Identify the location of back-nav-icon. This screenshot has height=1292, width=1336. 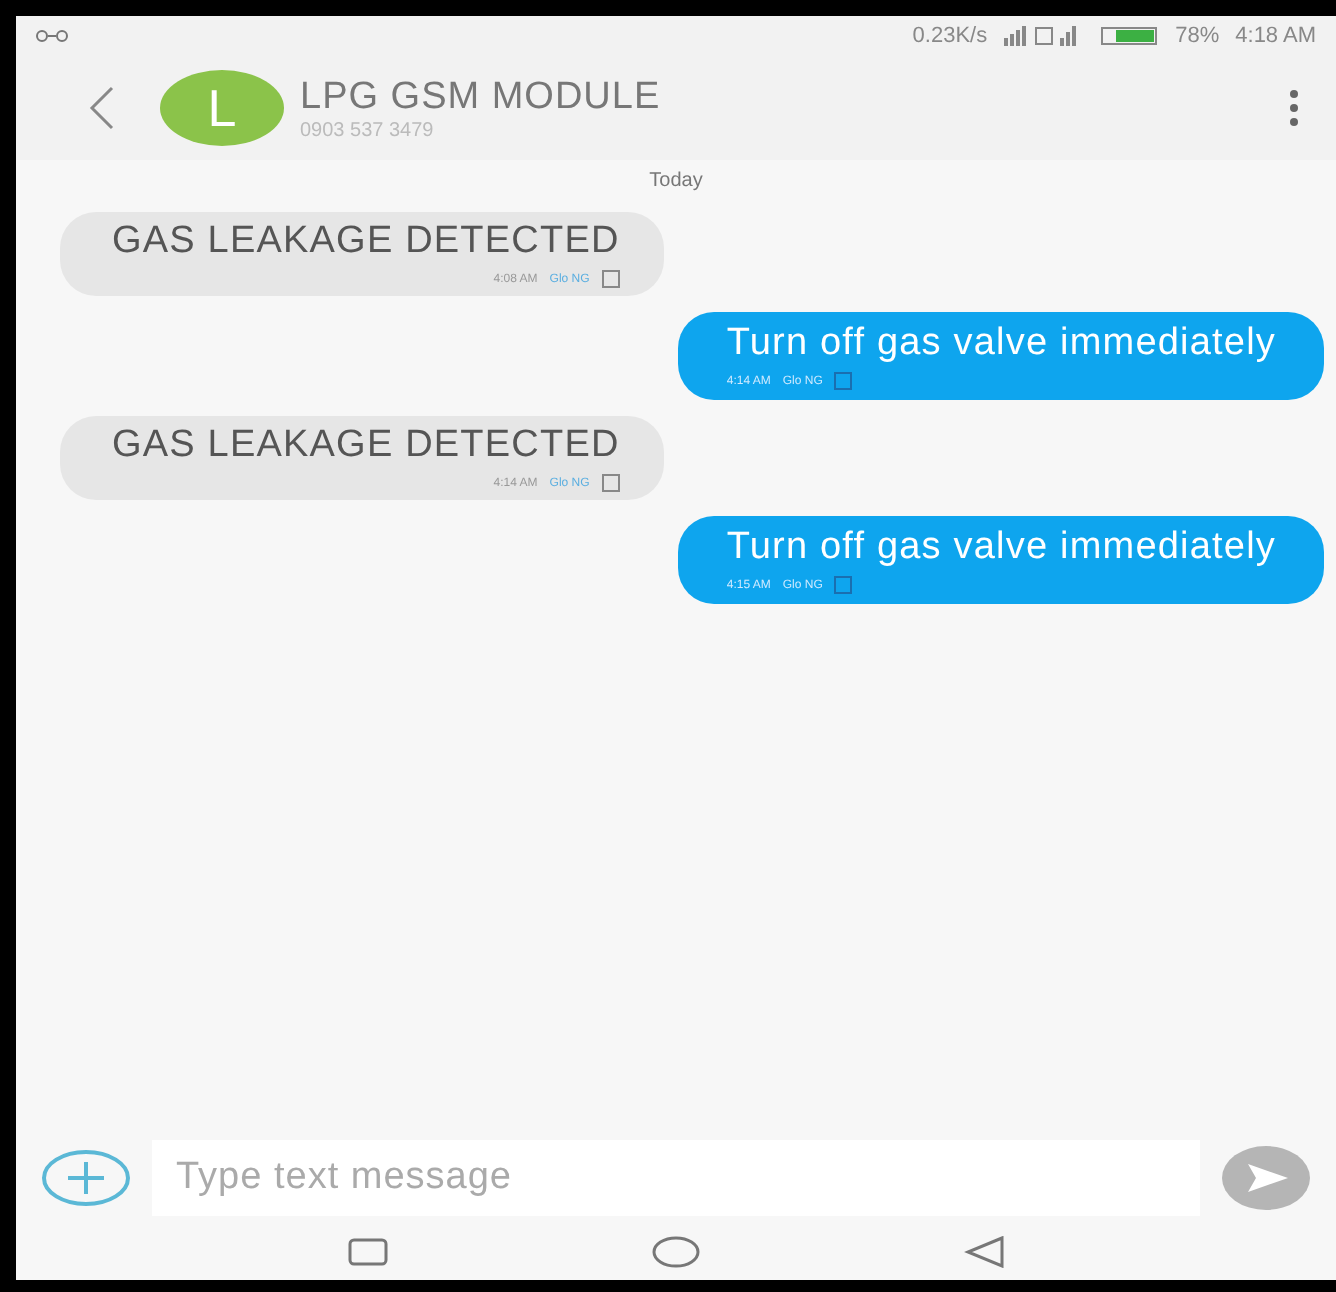
(984, 1252).